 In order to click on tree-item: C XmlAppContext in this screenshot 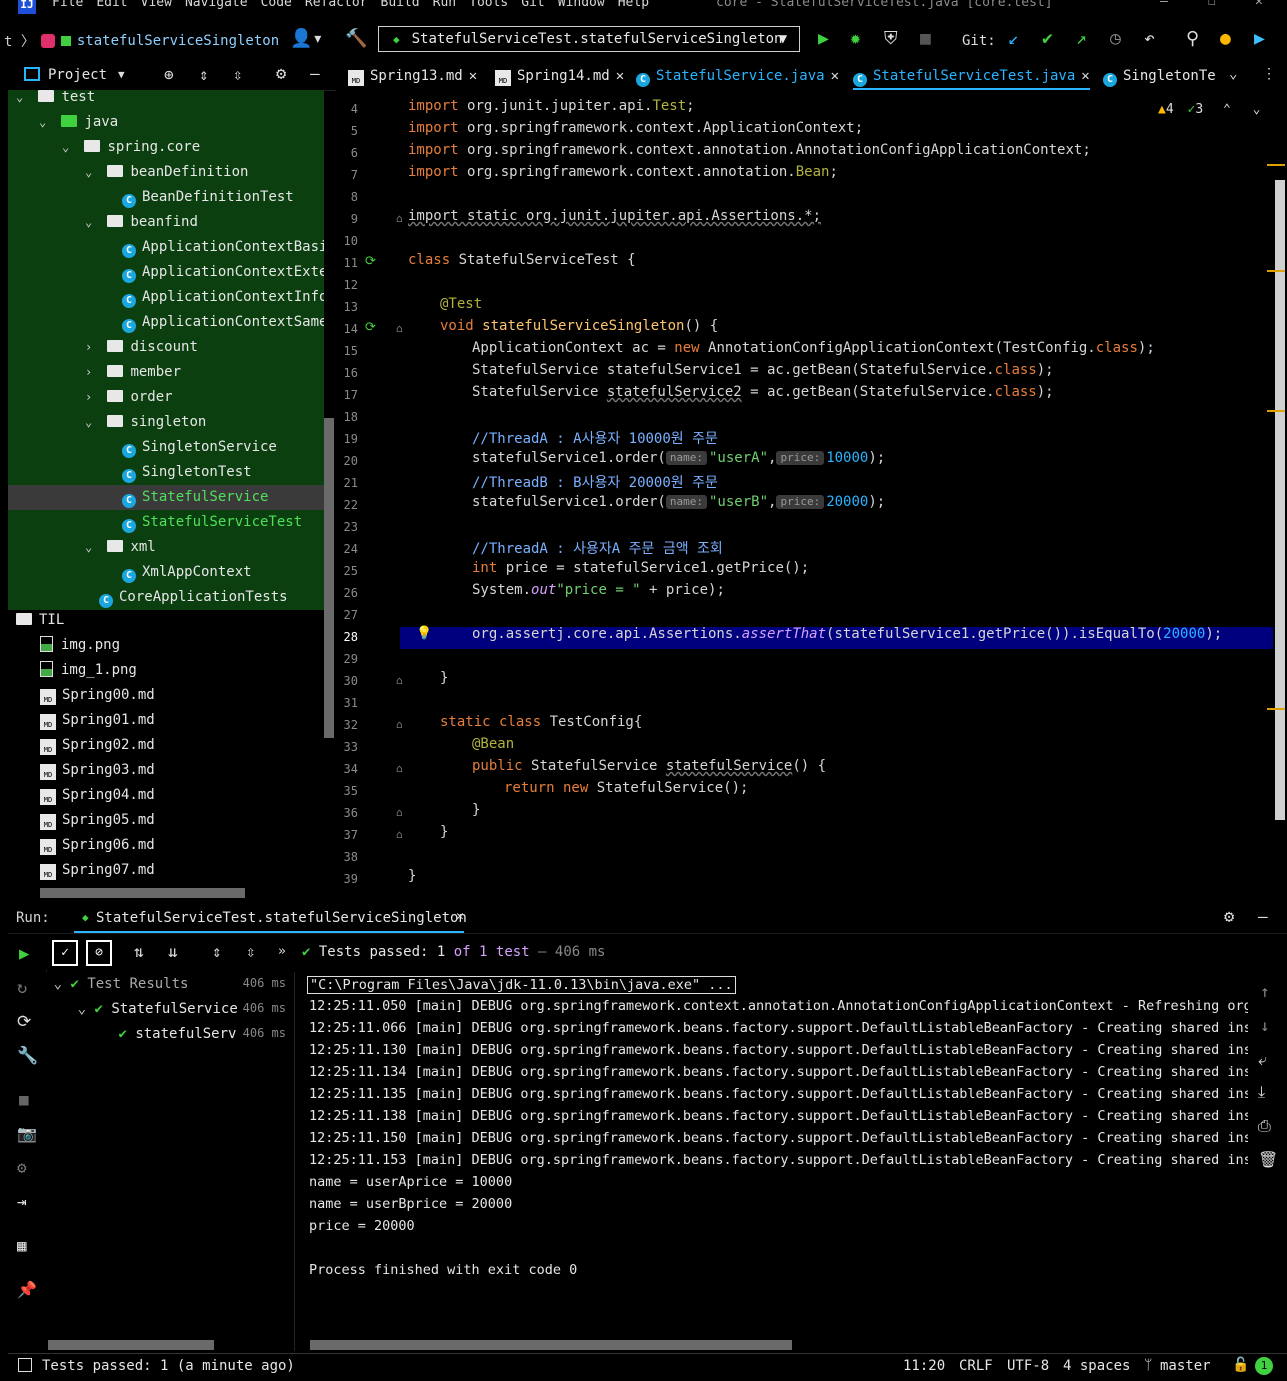, I will do `click(180, 572)`.